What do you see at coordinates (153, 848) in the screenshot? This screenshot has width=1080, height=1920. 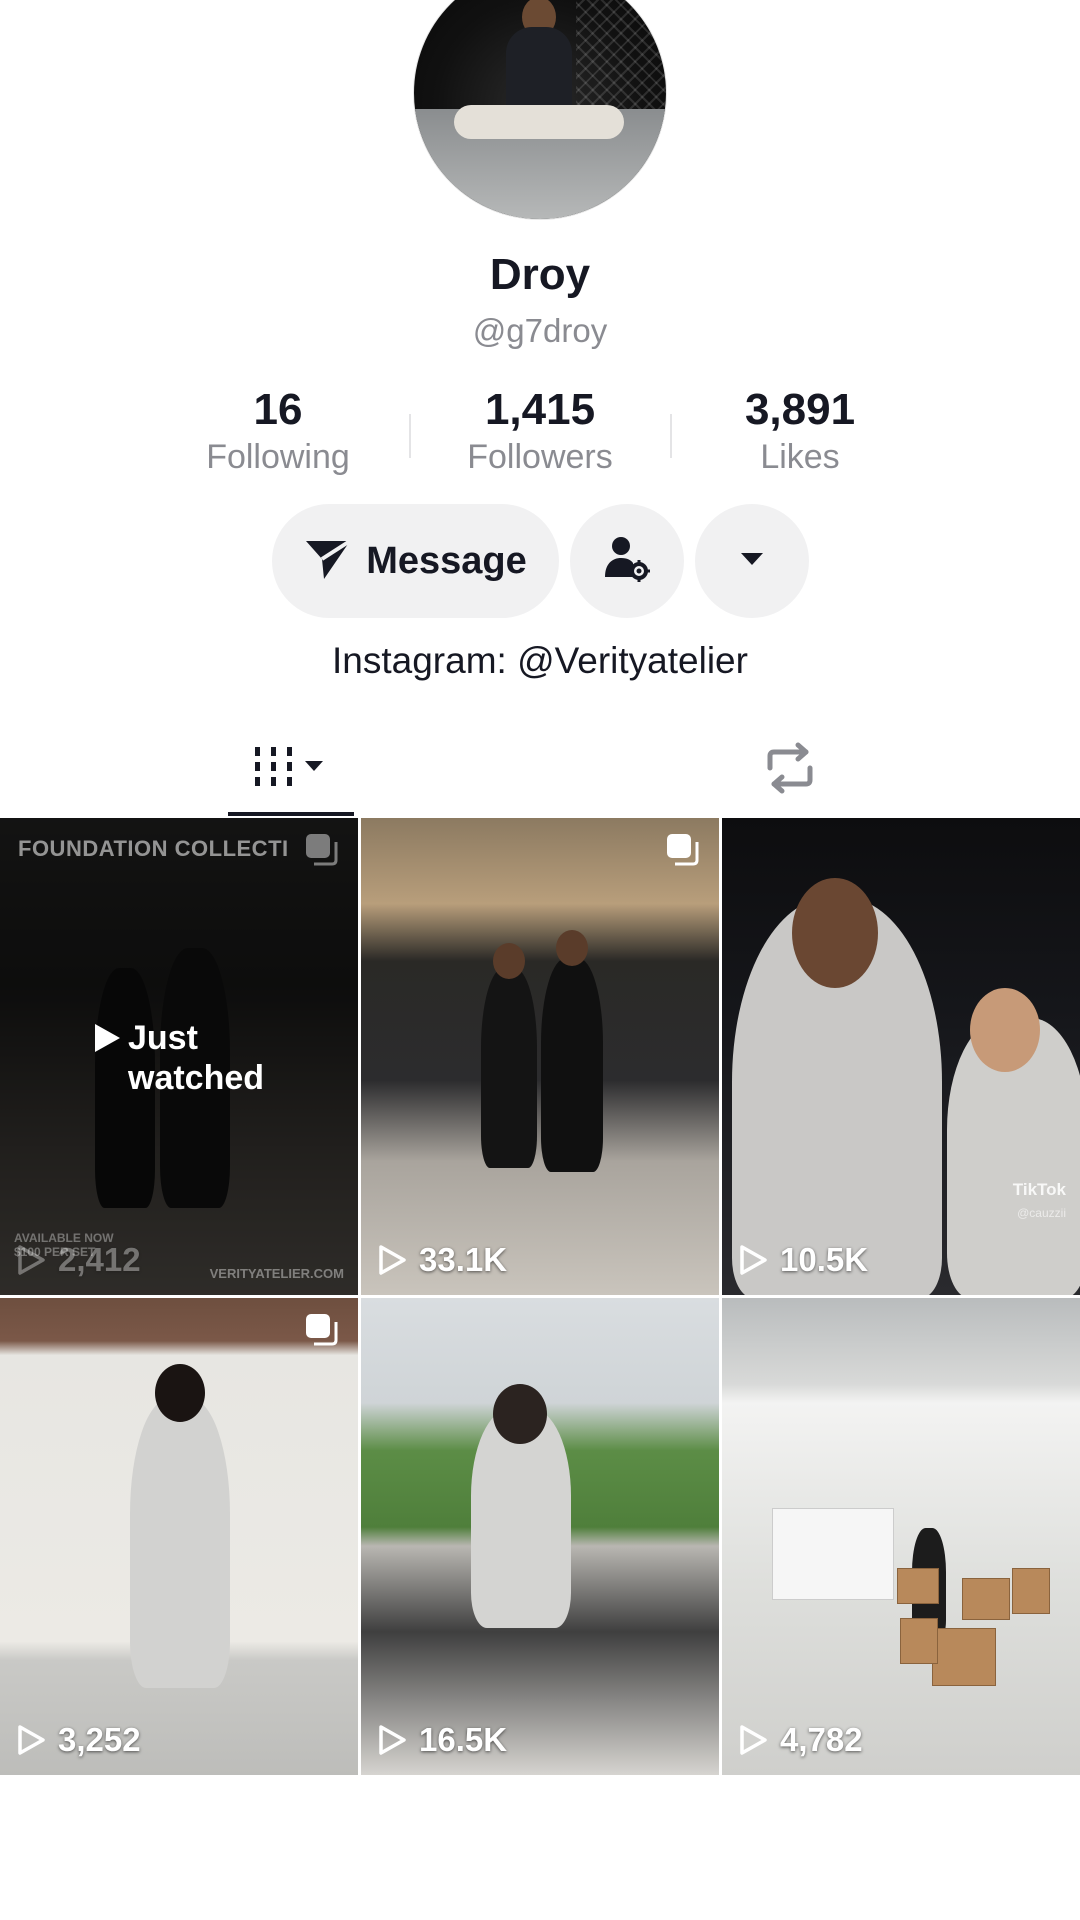 I see `video-caption-text: FOUNDATION COLLECTI` at bounding box center [153, 848].